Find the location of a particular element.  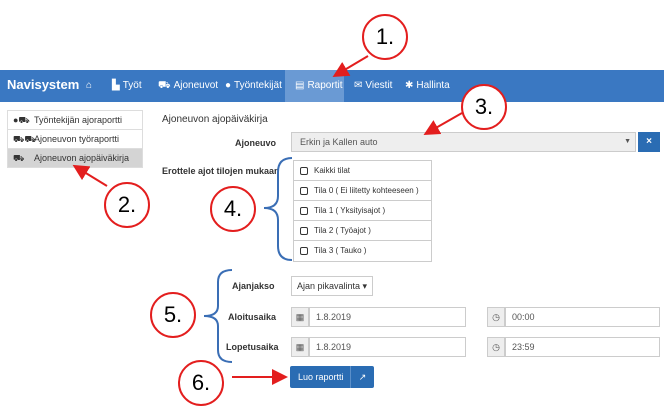

callout-3: 3. is located at coordinates (484, 107).